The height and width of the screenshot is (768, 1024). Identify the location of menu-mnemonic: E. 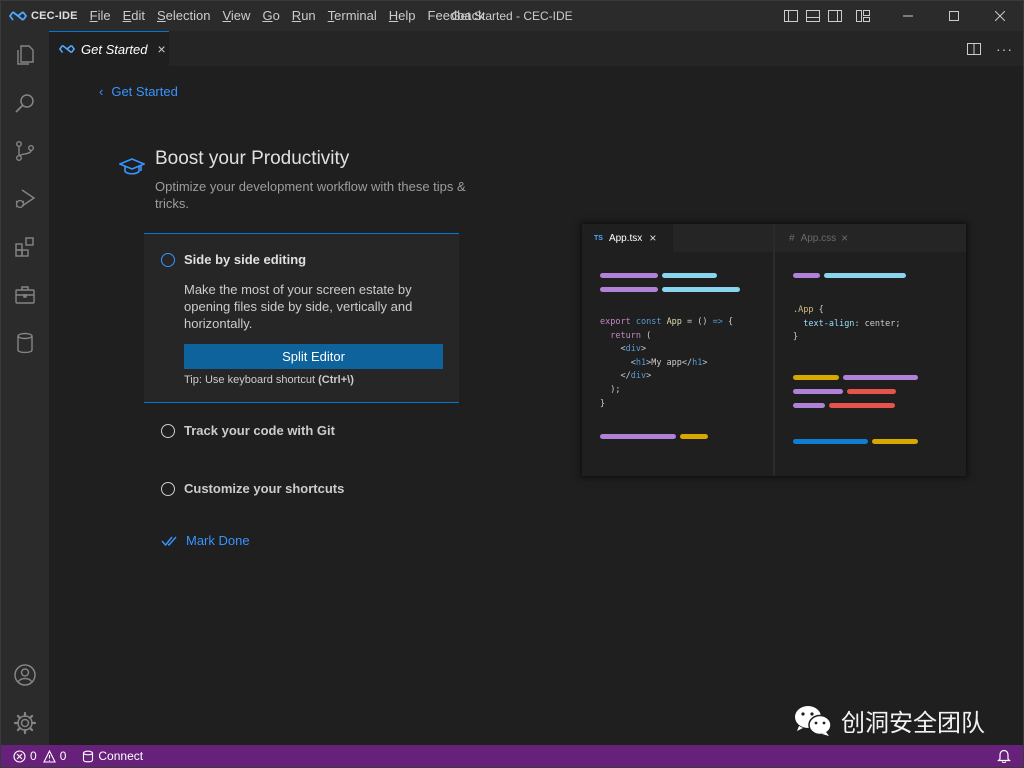
(127, 15).